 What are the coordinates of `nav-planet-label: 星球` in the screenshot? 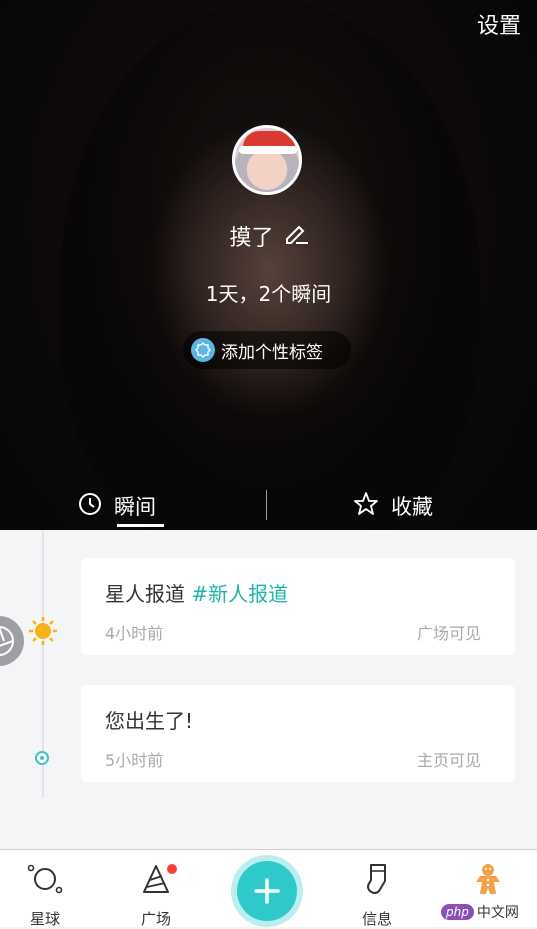 It's located at (44, 919).